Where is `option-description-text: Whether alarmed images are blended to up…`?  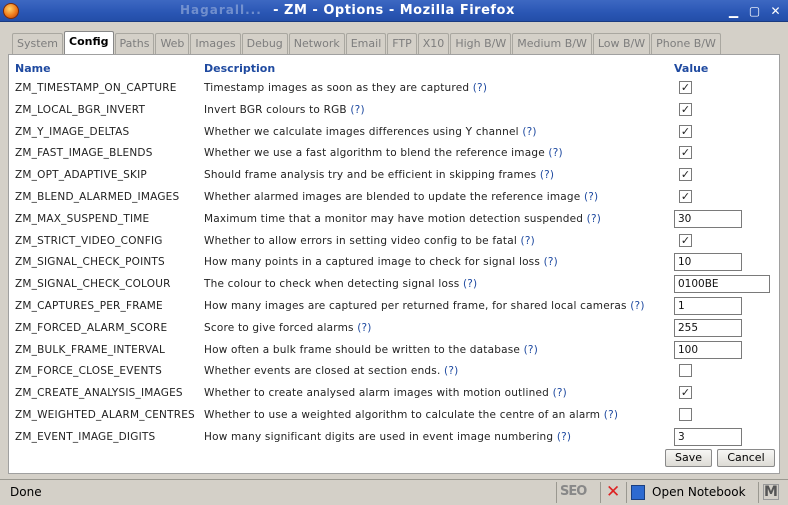 option-description-text: Whether alarmed images are blended to up… is located at coordinates (392, 197).